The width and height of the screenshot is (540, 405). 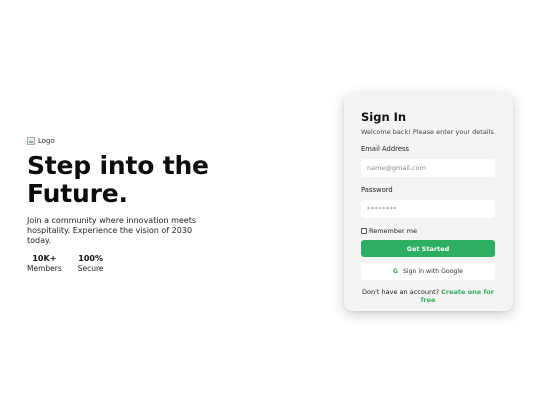 What do you see at coordinates (44, 268) in the screenshot?
I see `stat-label: Members` at bounding box center [44, 268].